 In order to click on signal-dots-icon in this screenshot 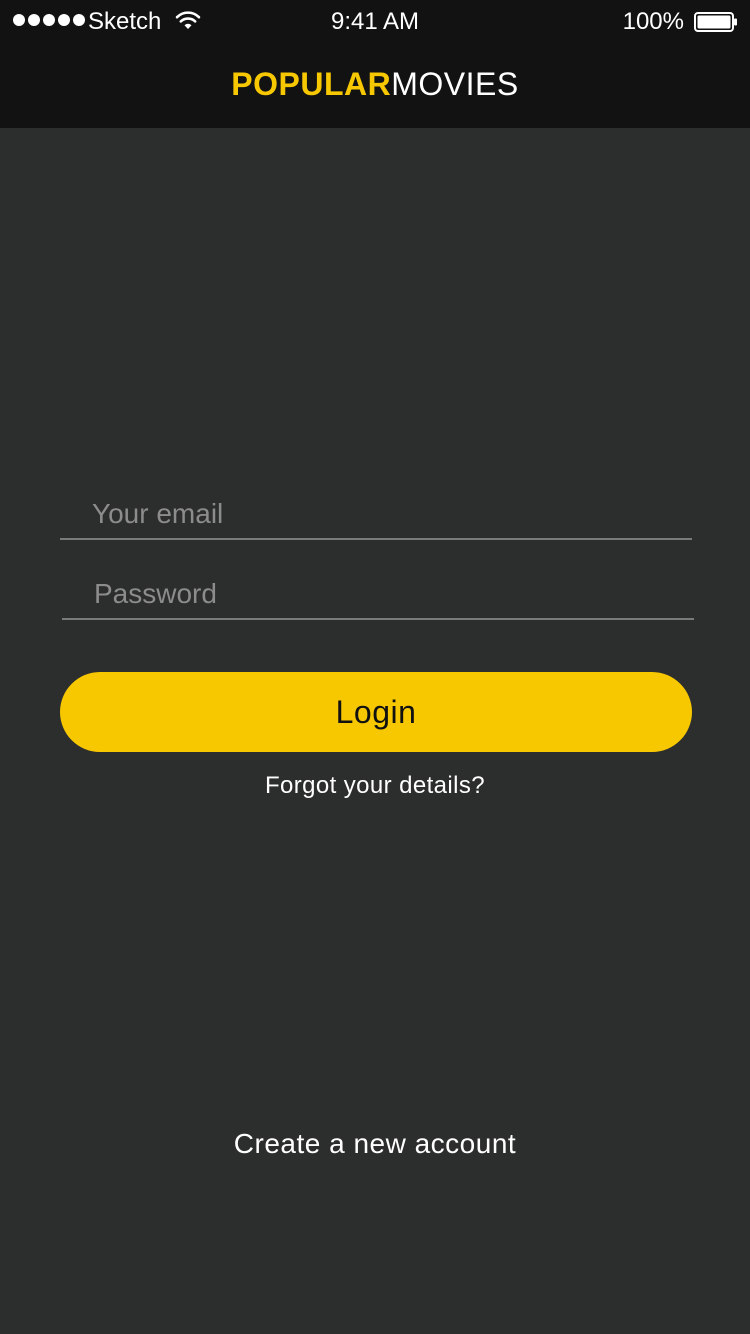, I will do `click(49, 20)`.